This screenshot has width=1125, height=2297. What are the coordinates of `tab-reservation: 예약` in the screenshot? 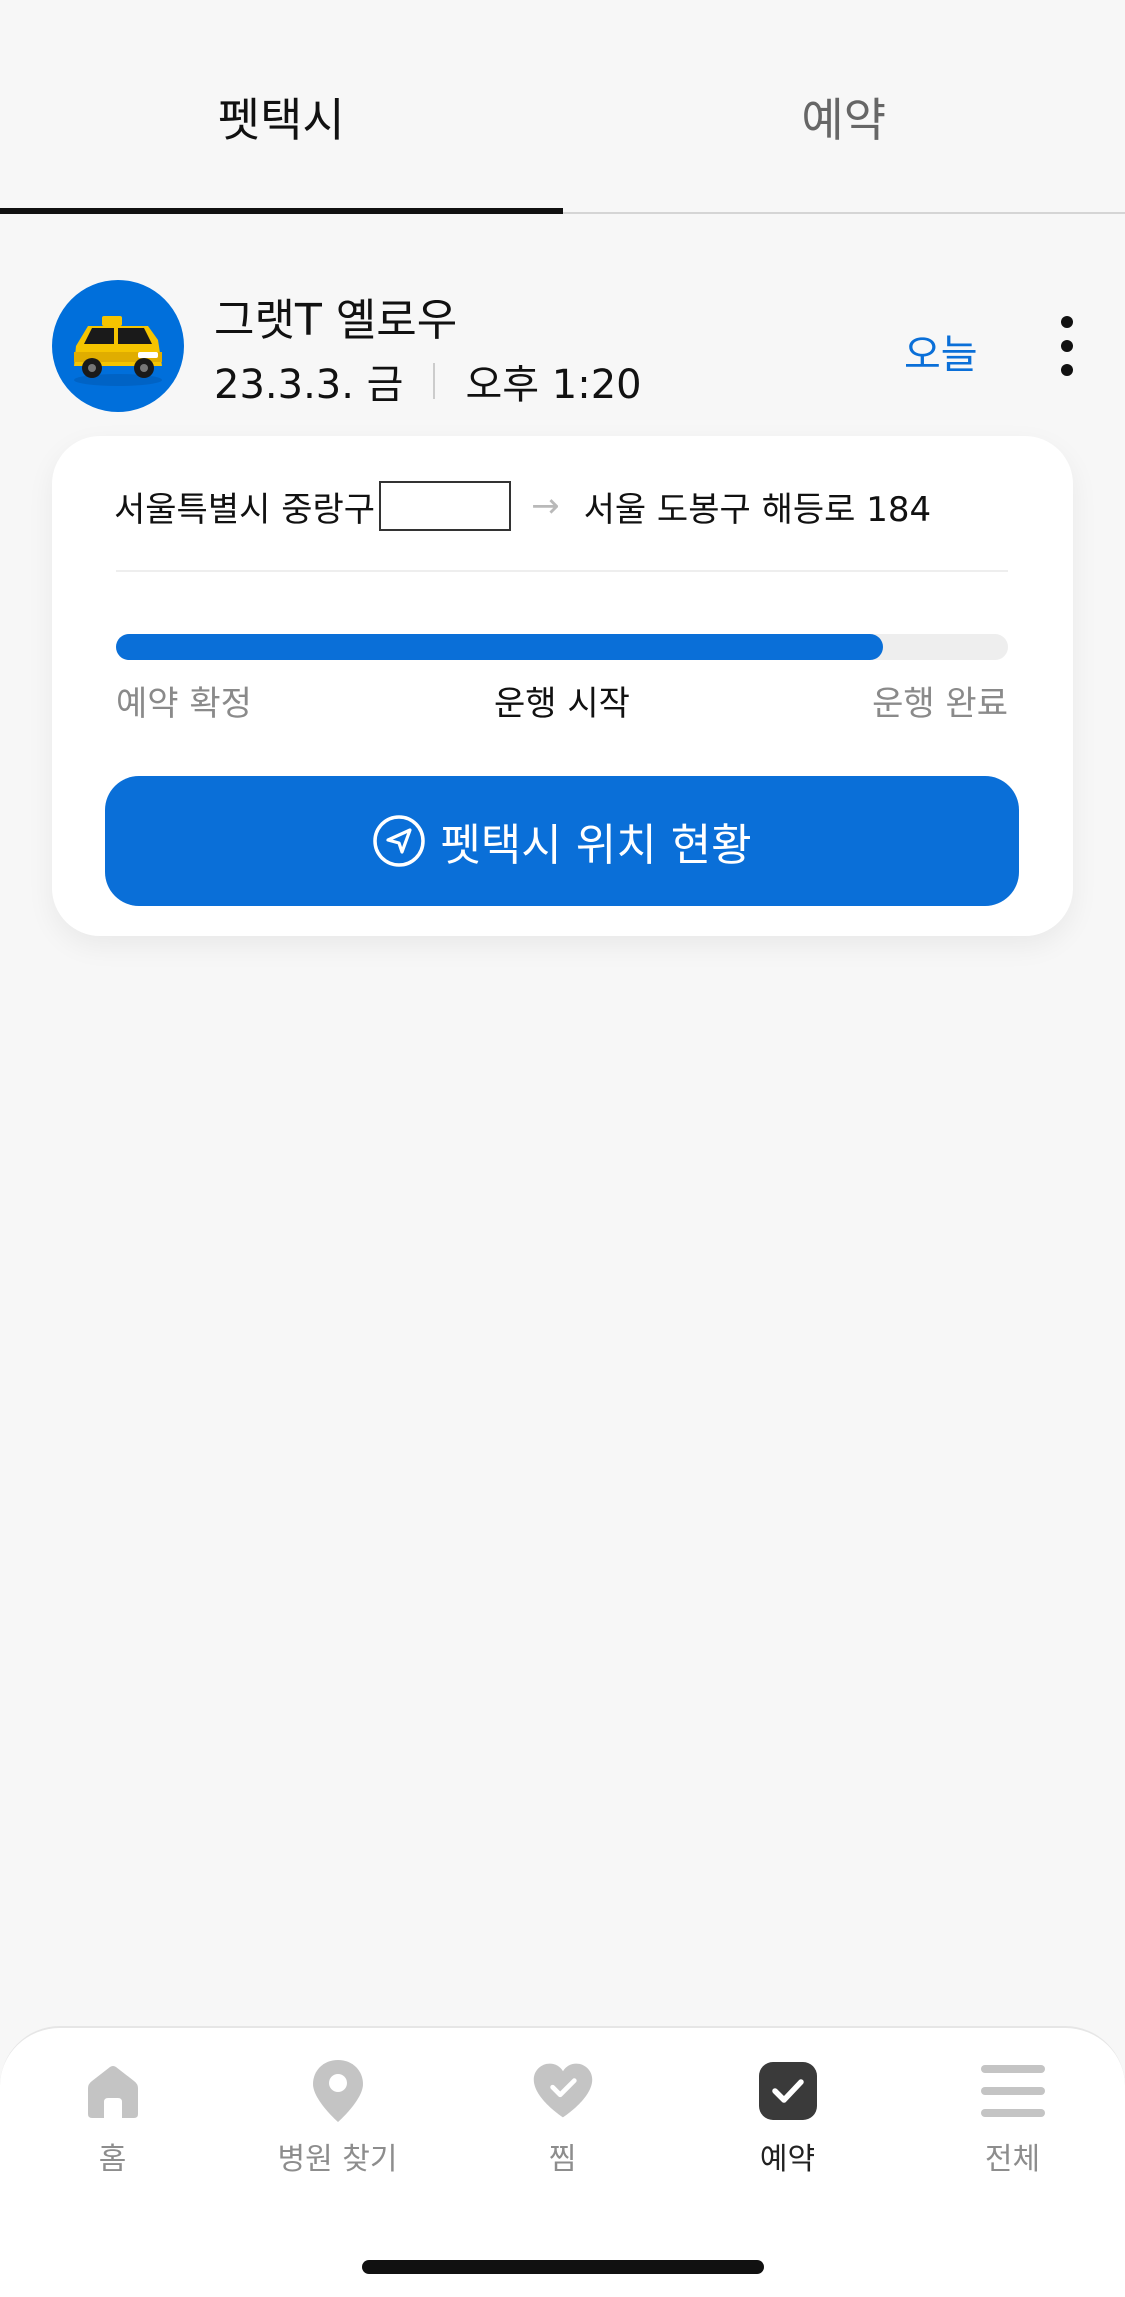 It's located at (843, 107).